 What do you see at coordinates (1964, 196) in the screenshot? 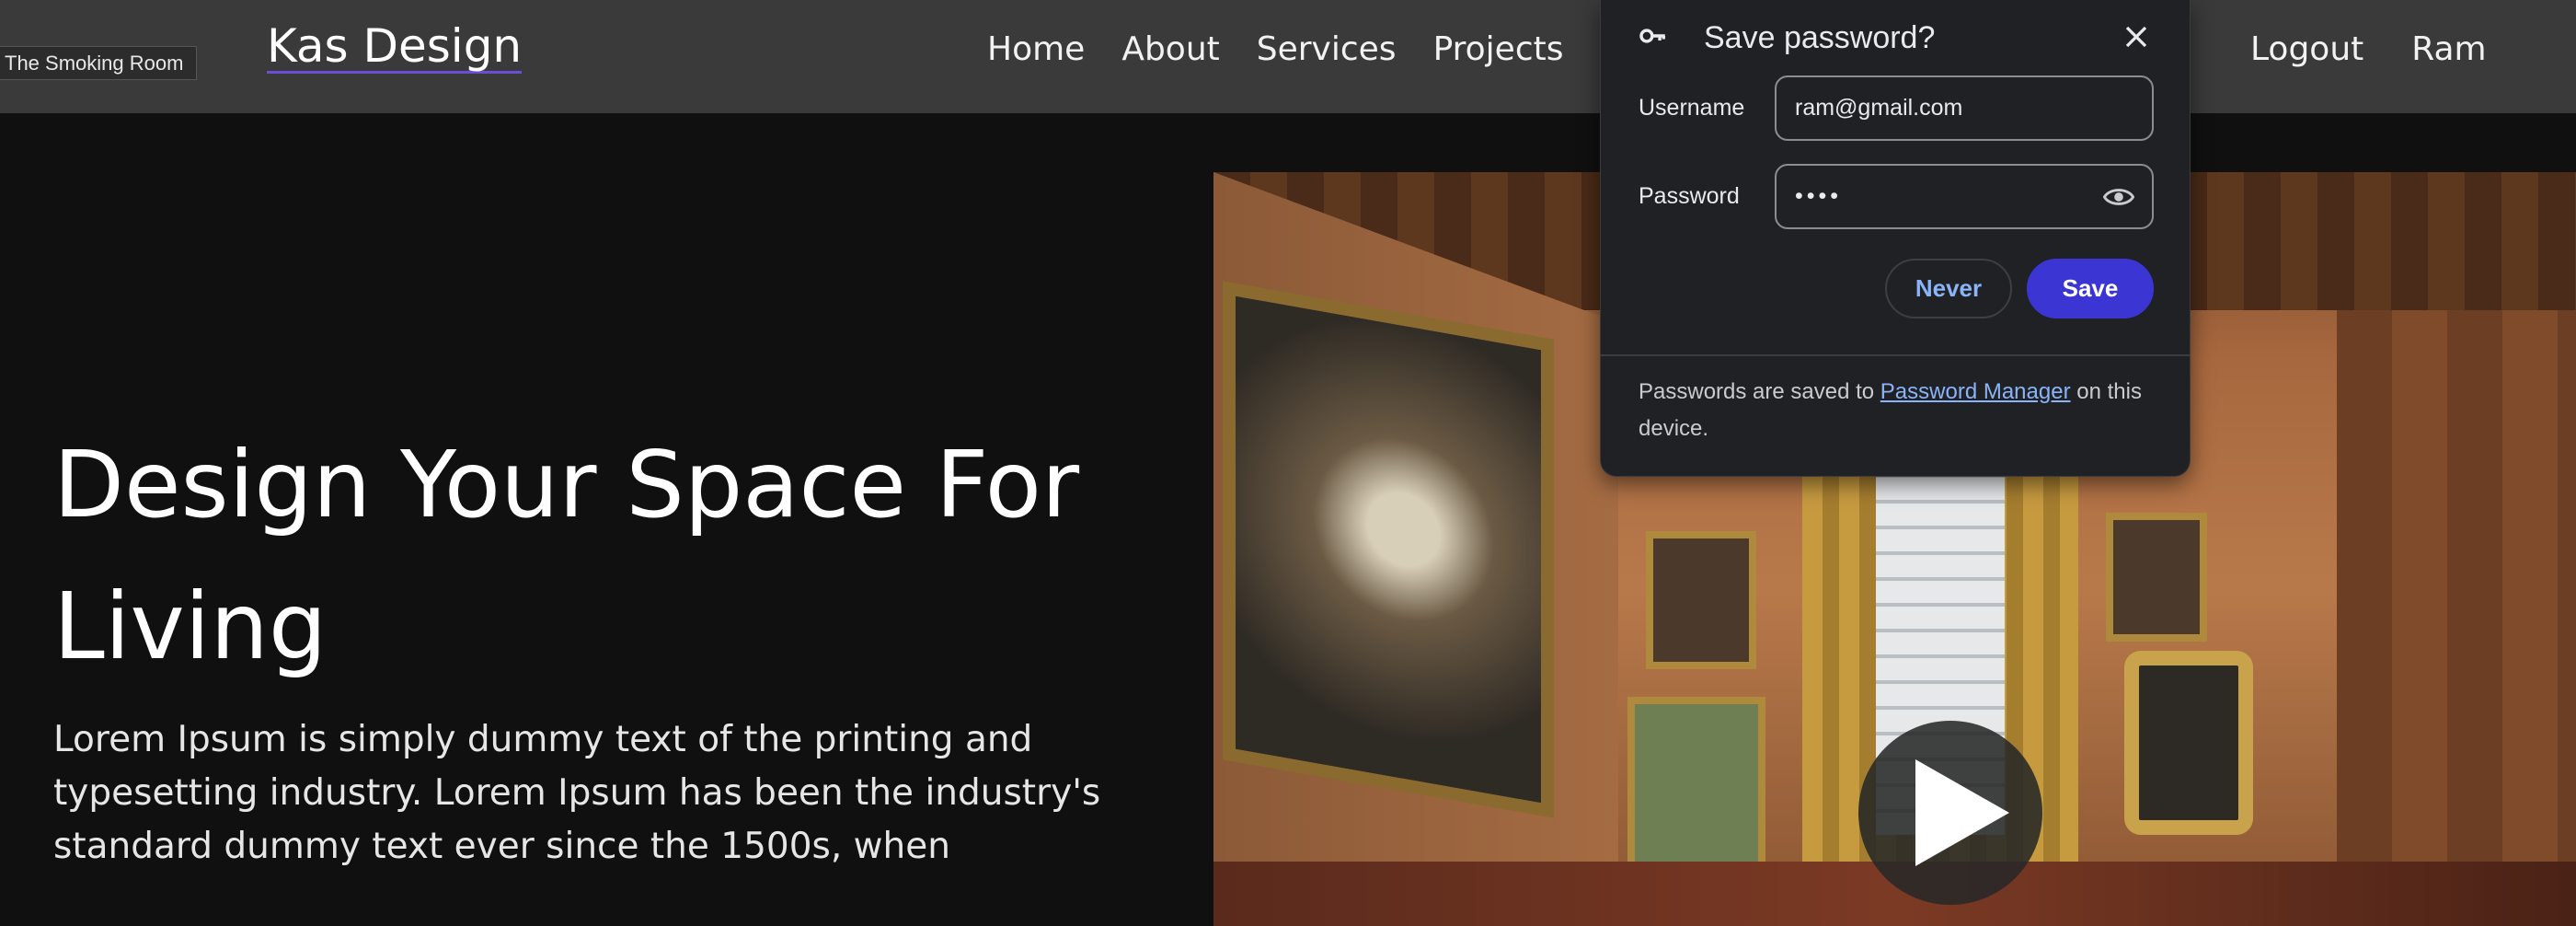
I see `password-field: ••••` at bounding box center [1964, 196].